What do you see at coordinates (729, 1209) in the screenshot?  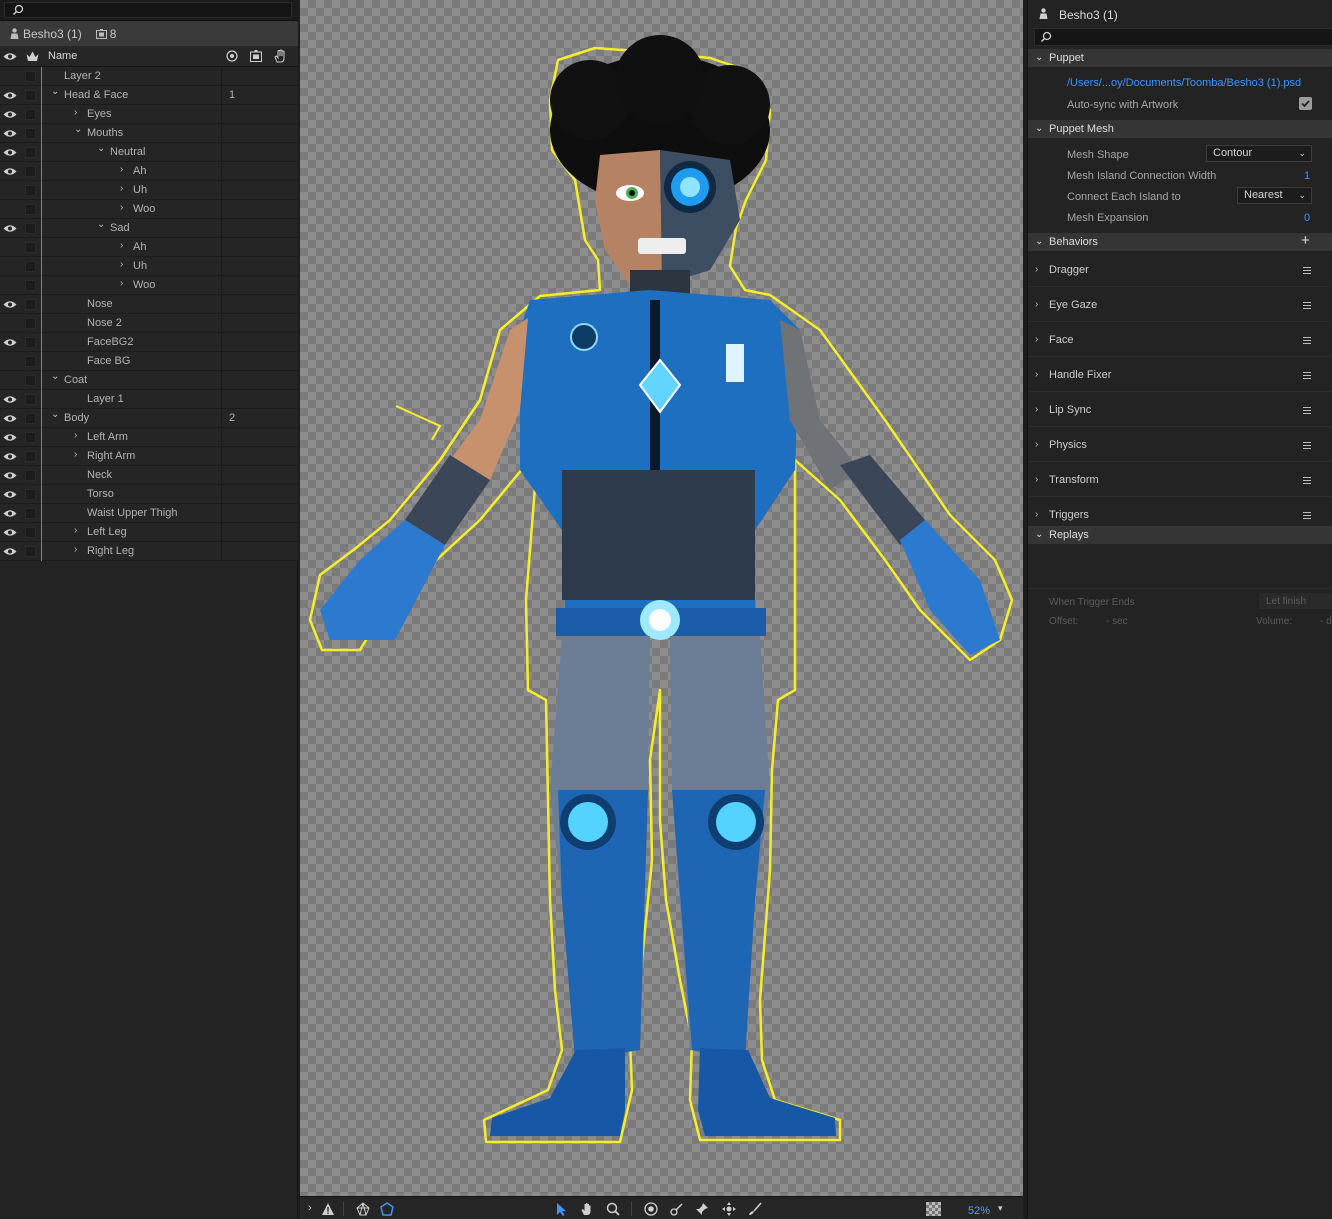 I see `dragger-tool-icon` at bounding box center [729, 1209].